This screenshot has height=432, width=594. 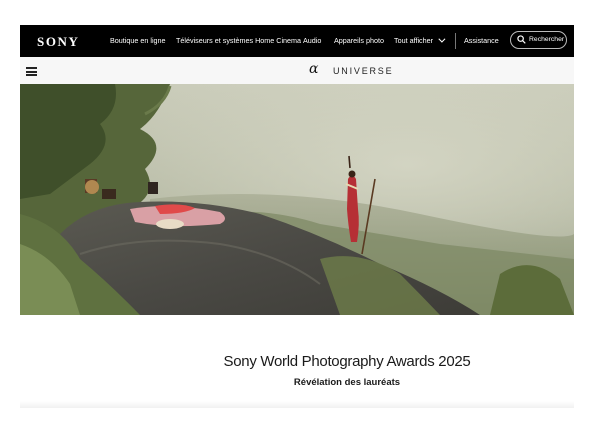 I want to click on search-label: Rechercher, so click(x=547, y=39).